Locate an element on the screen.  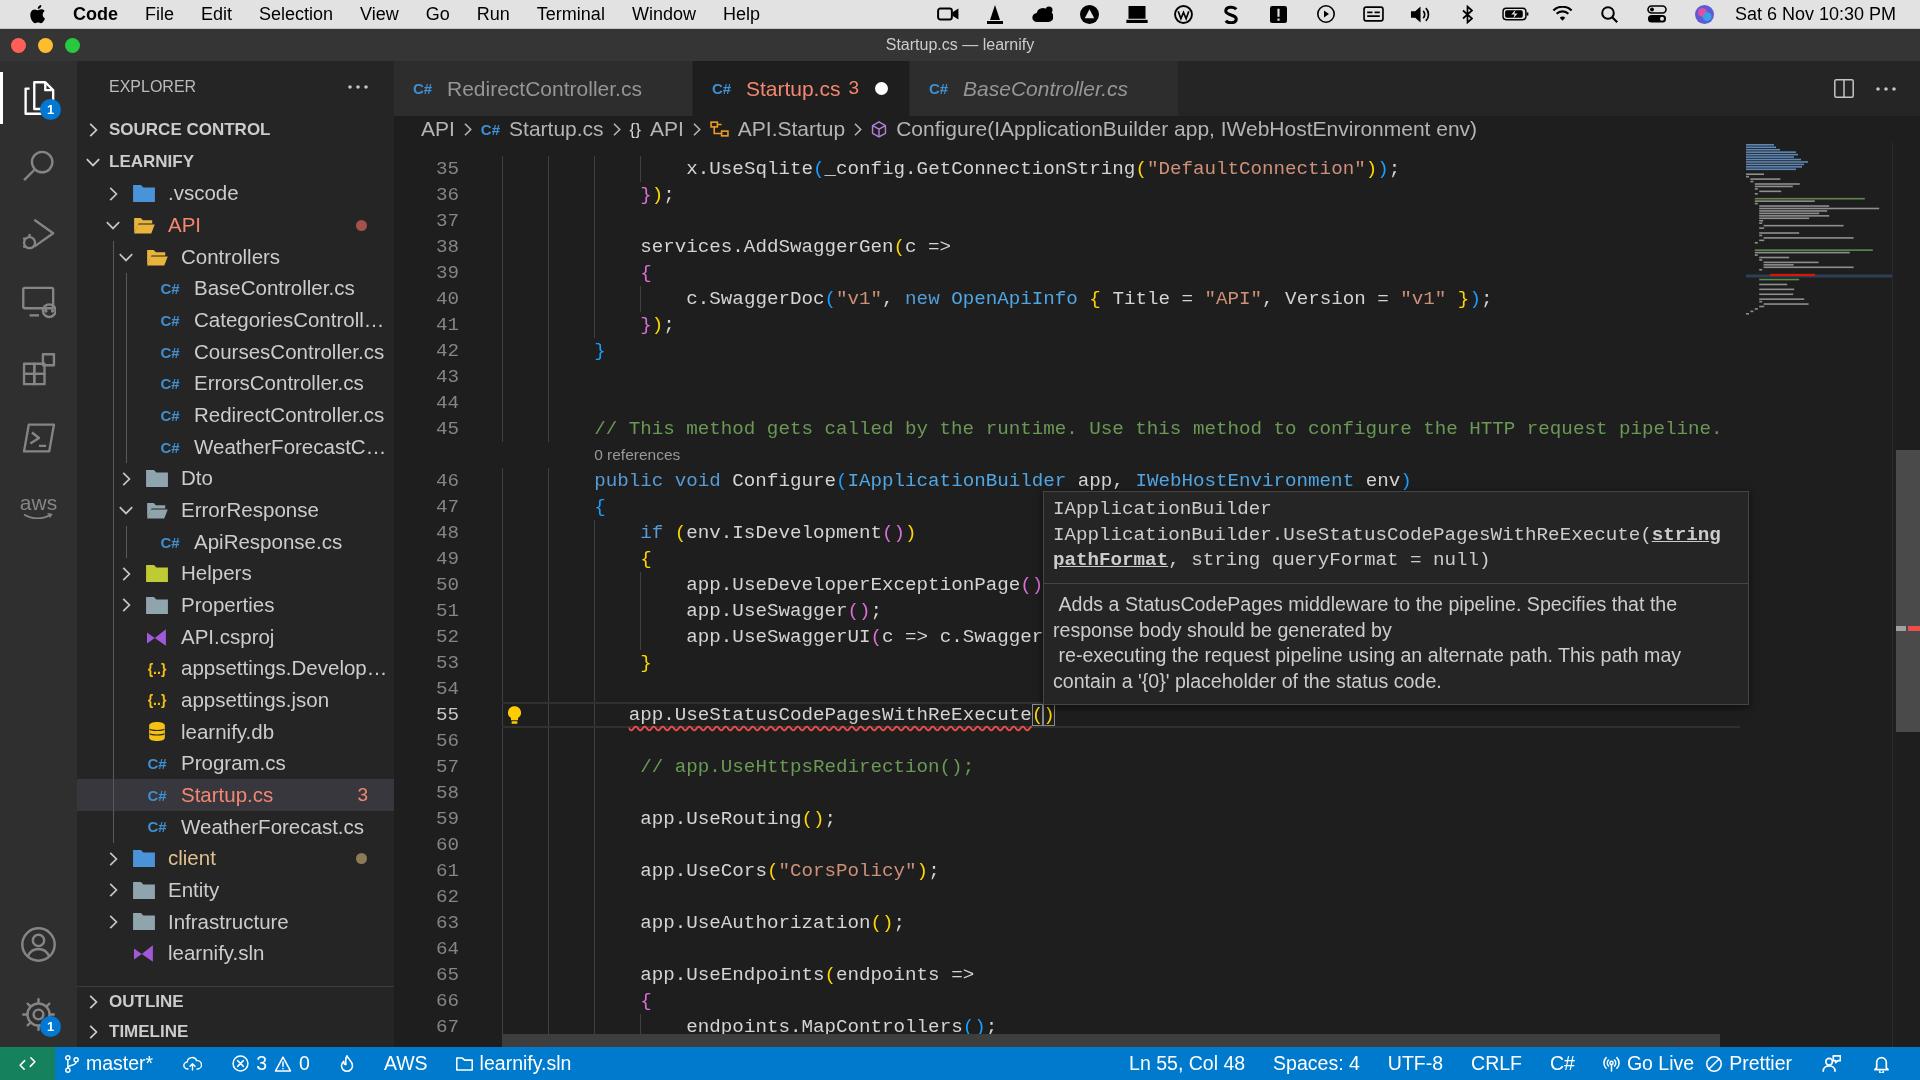
file-tree-item: C# ErrorsController.cs is located at coordinates (235, 383).